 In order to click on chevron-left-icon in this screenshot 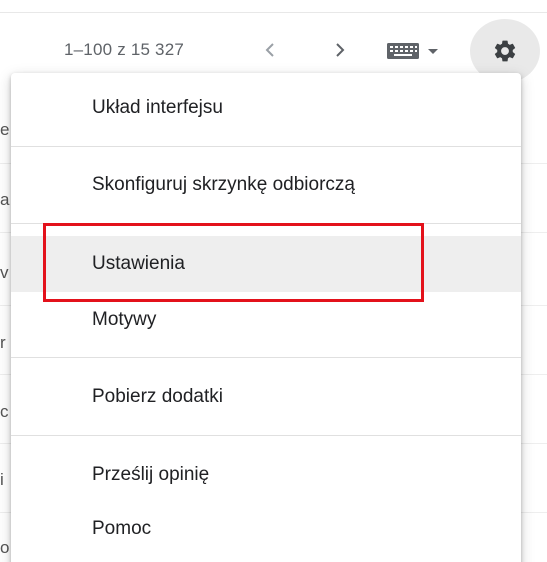, I will do `click(269, 50)`.